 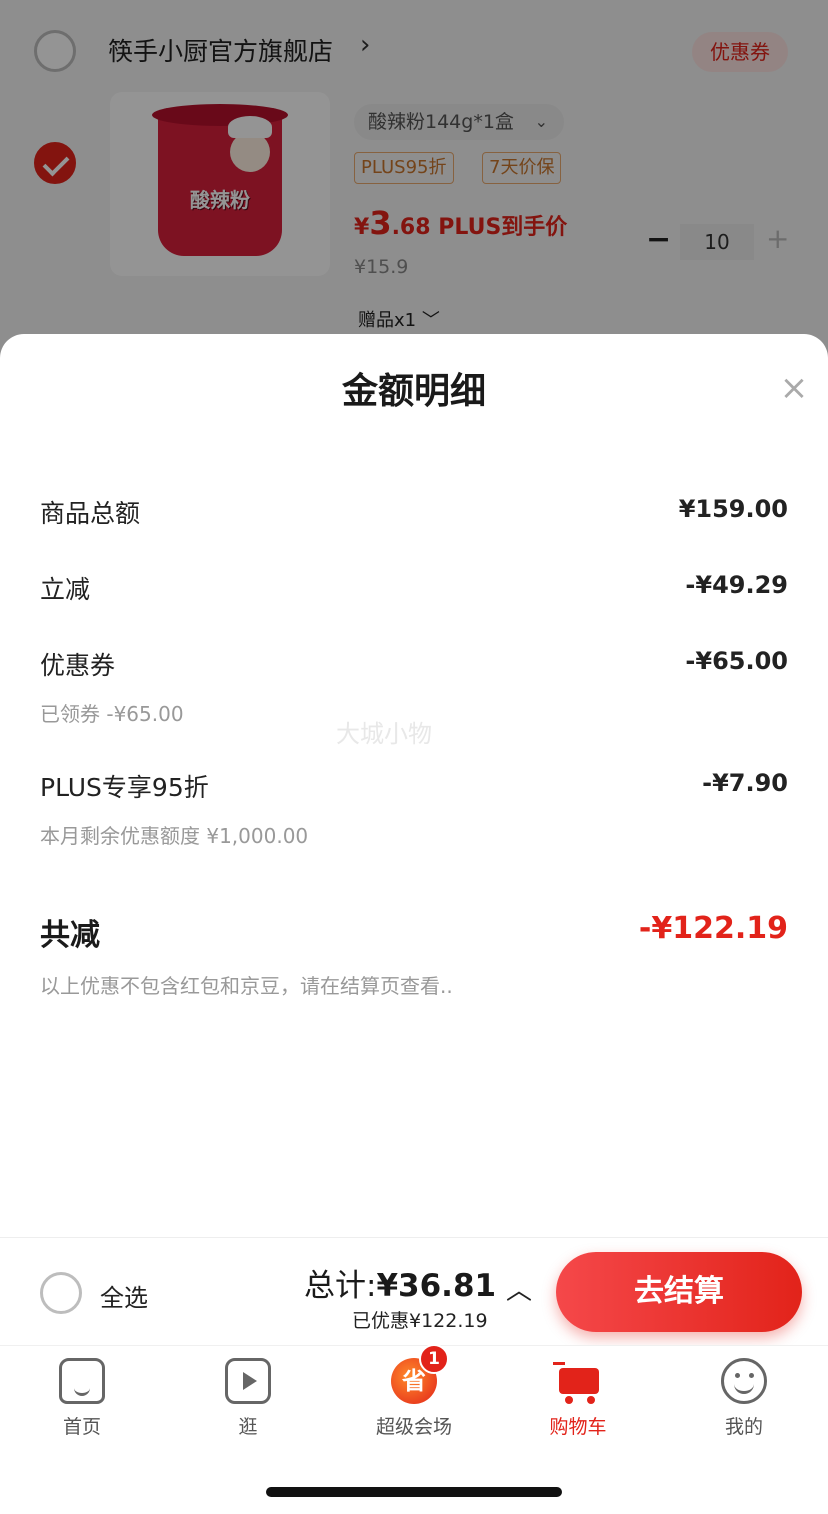 I want to click on checkout-bar: 全选 总计:¥36.81 已优惠¥122.19 ︿ 去结算, so click(x=414, y=1291).